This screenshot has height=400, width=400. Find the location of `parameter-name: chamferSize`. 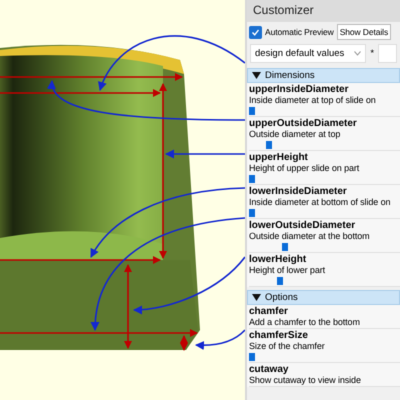

parameter-name: chamferSize is located at coordinates (279, 335).